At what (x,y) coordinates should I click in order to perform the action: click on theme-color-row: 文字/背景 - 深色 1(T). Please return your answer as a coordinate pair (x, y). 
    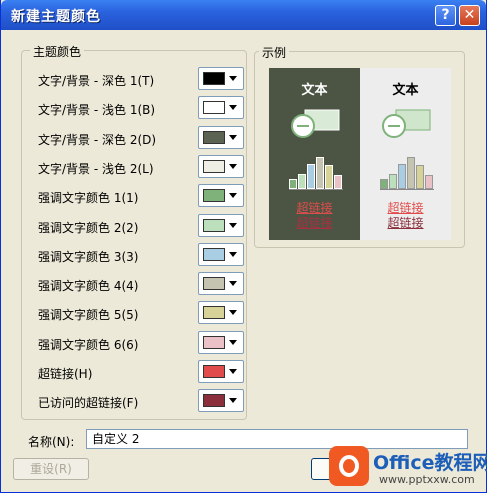
    Looking at the image, I should click on (141, 79).